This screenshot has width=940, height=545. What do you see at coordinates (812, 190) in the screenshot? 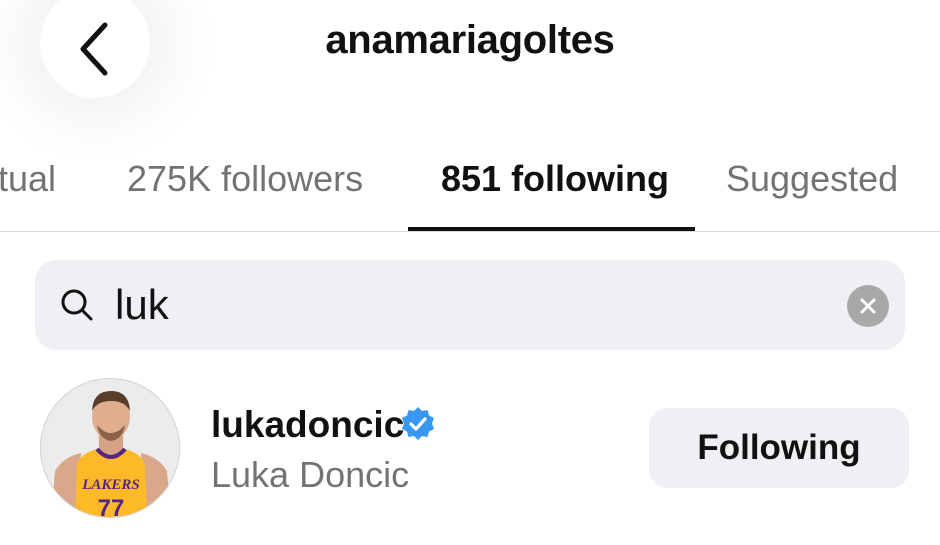
I see `tab-suggested: Suggested` at bounding box center [812, 190].